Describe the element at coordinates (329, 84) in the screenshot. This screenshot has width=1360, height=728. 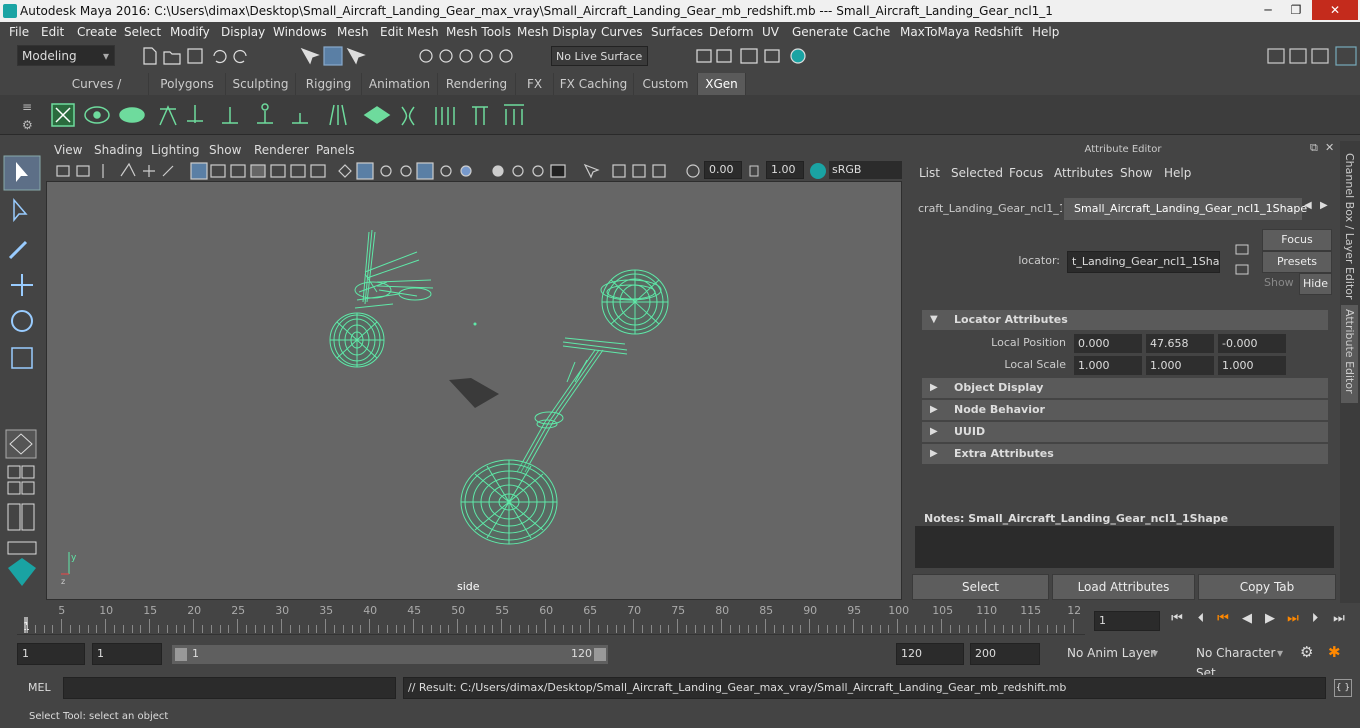
I see `shelf-tab-rigging: Rigging` at that location.